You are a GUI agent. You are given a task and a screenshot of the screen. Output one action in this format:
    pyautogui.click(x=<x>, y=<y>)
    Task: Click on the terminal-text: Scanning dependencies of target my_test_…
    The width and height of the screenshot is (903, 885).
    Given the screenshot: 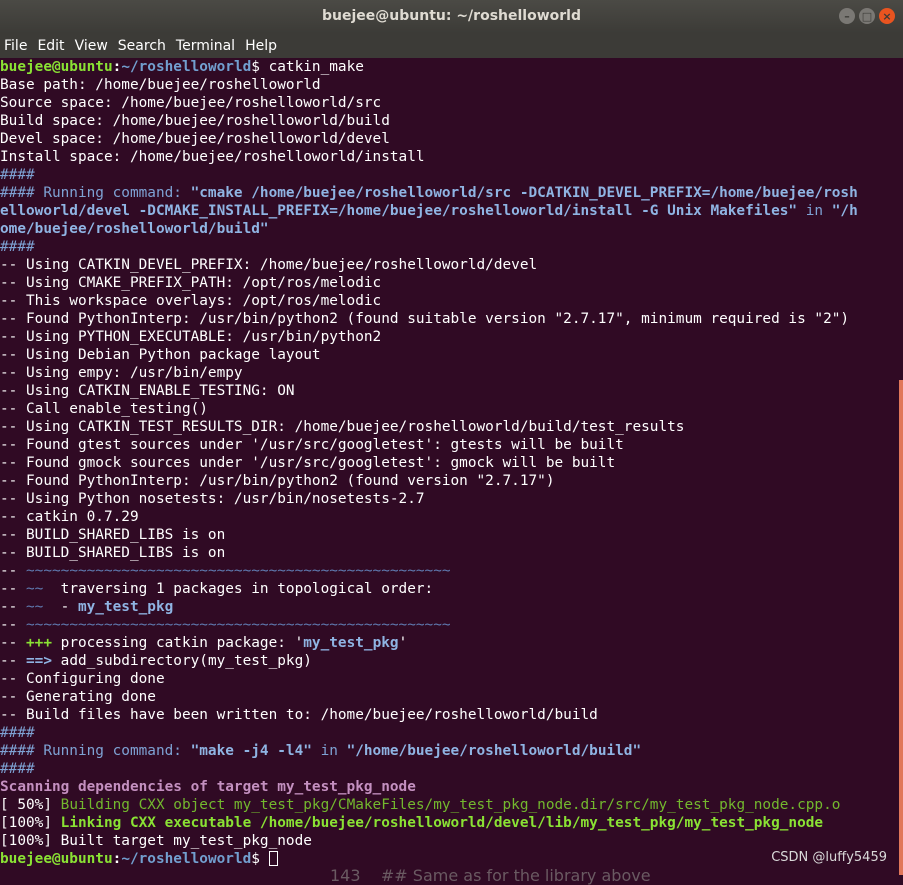 What is the action you would take?
    pyautogui.click(x=208, y=787)
    